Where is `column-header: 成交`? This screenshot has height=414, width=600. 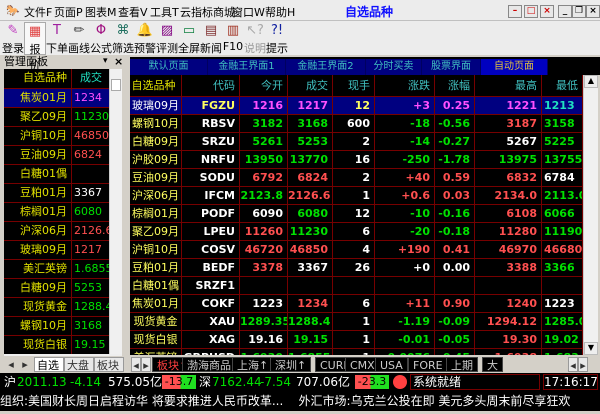
column-header: 成交 is located at coordinates (310, 86).